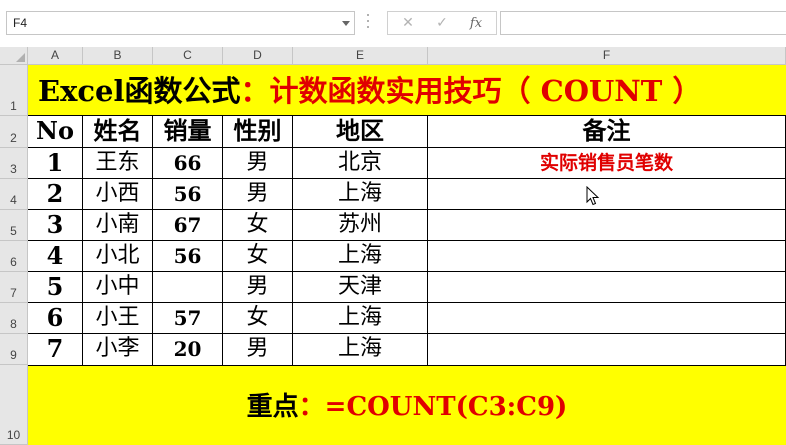 This screenshot has height=445, width=786. What do you see at coordinates (13, 169) in the screenshot?
I see `row-number: 3` at bounding box center [13, 169].